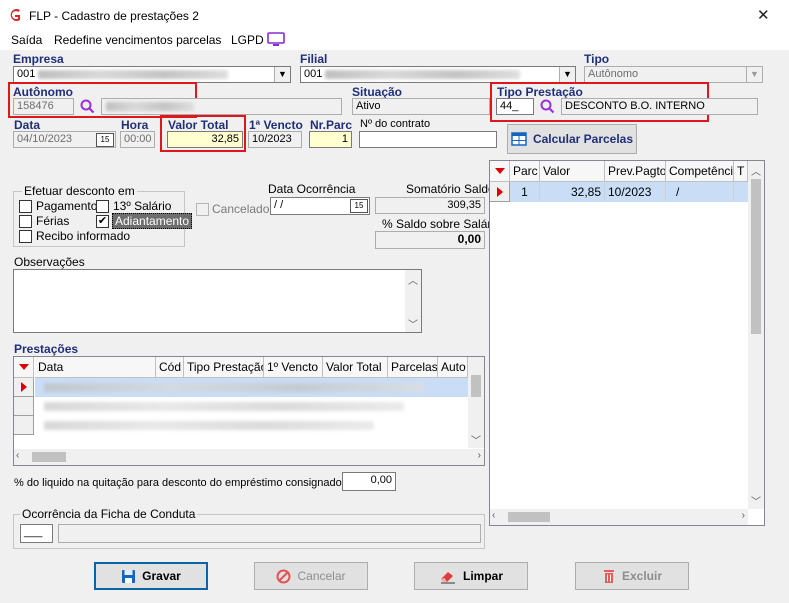 The image size is (789, 603). I want to click on column-header-auto: Auto, so click(453, 367).